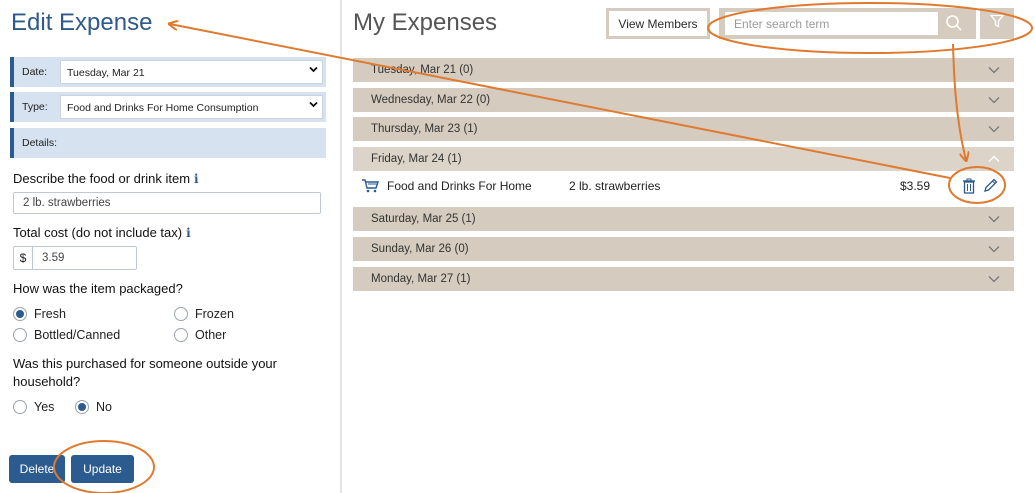 This screenshot has height=493, width=1035. Describe the element at coordinates (53, 258) in the screenshot. I see `cost-input-value: 3.59` at that location.